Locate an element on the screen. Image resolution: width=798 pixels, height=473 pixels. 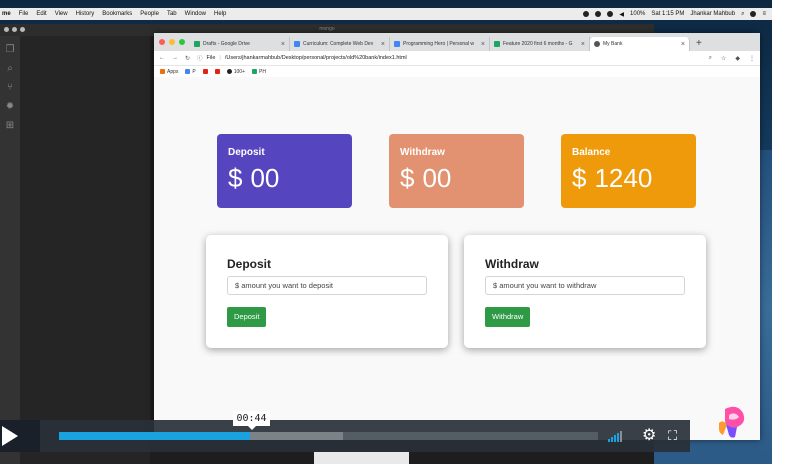
extensions-icon: ⊞ is located at coordinates (10, 125).